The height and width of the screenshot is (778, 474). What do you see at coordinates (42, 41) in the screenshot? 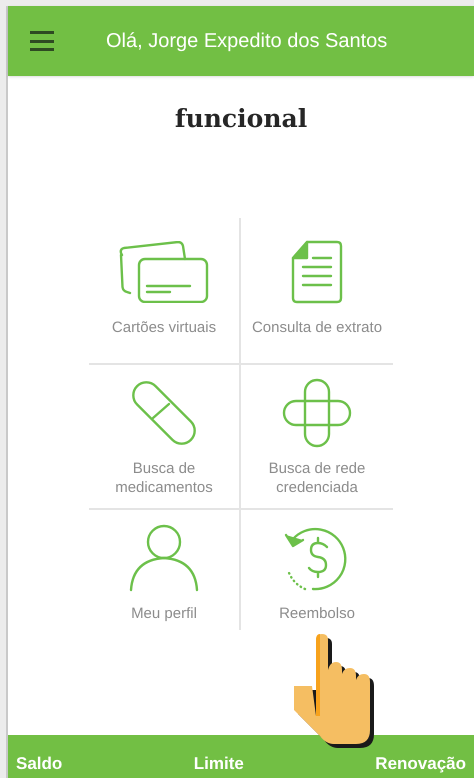
I see `menu-icon` at bounding box center [42, 41].